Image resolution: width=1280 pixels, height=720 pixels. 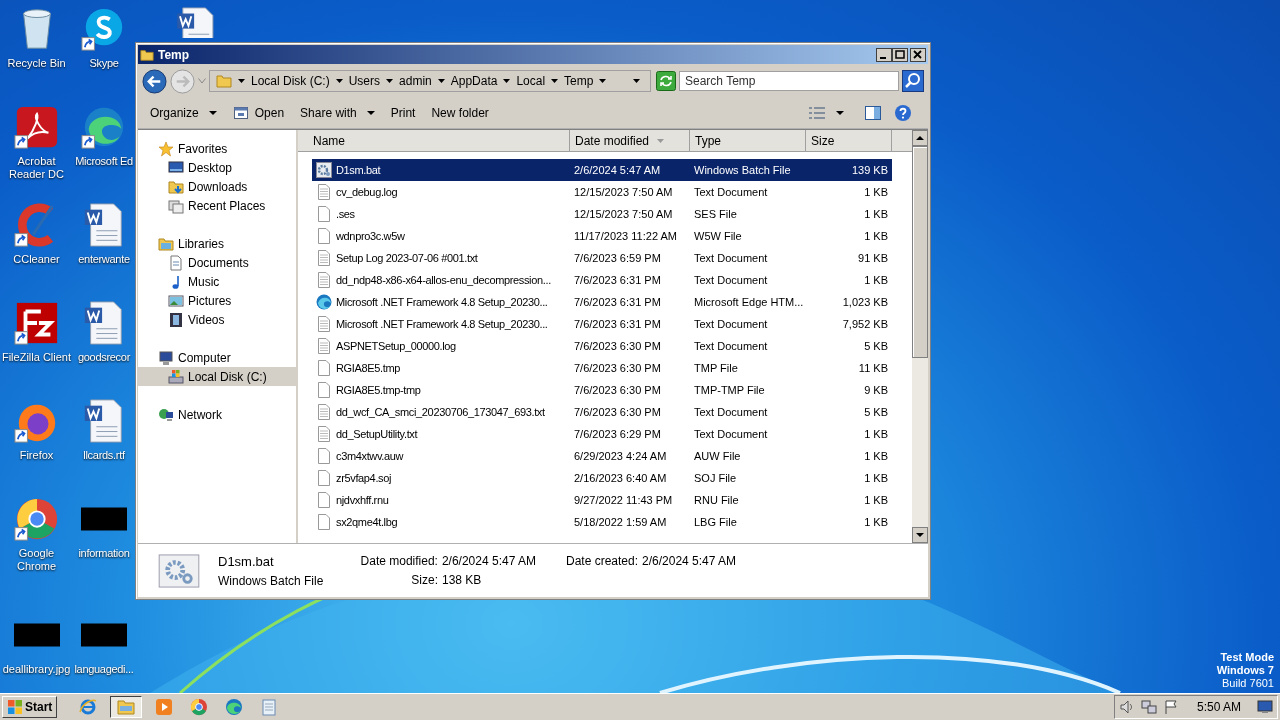 What do you see at coordinates (217, 357) in the screenshot?
I see `nav-item: Computer` at bounding box center [217, 357].